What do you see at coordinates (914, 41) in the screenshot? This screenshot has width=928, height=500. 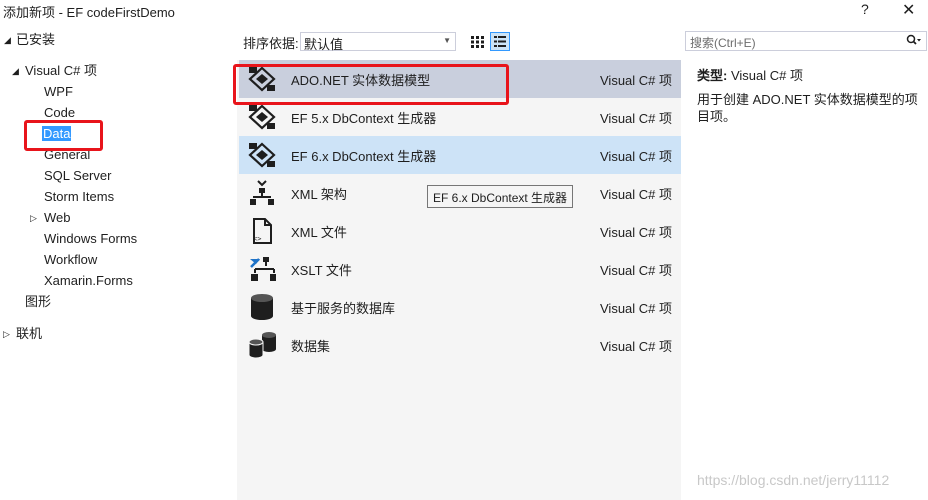 I see `search-icon` at bounding box center [914, 41].